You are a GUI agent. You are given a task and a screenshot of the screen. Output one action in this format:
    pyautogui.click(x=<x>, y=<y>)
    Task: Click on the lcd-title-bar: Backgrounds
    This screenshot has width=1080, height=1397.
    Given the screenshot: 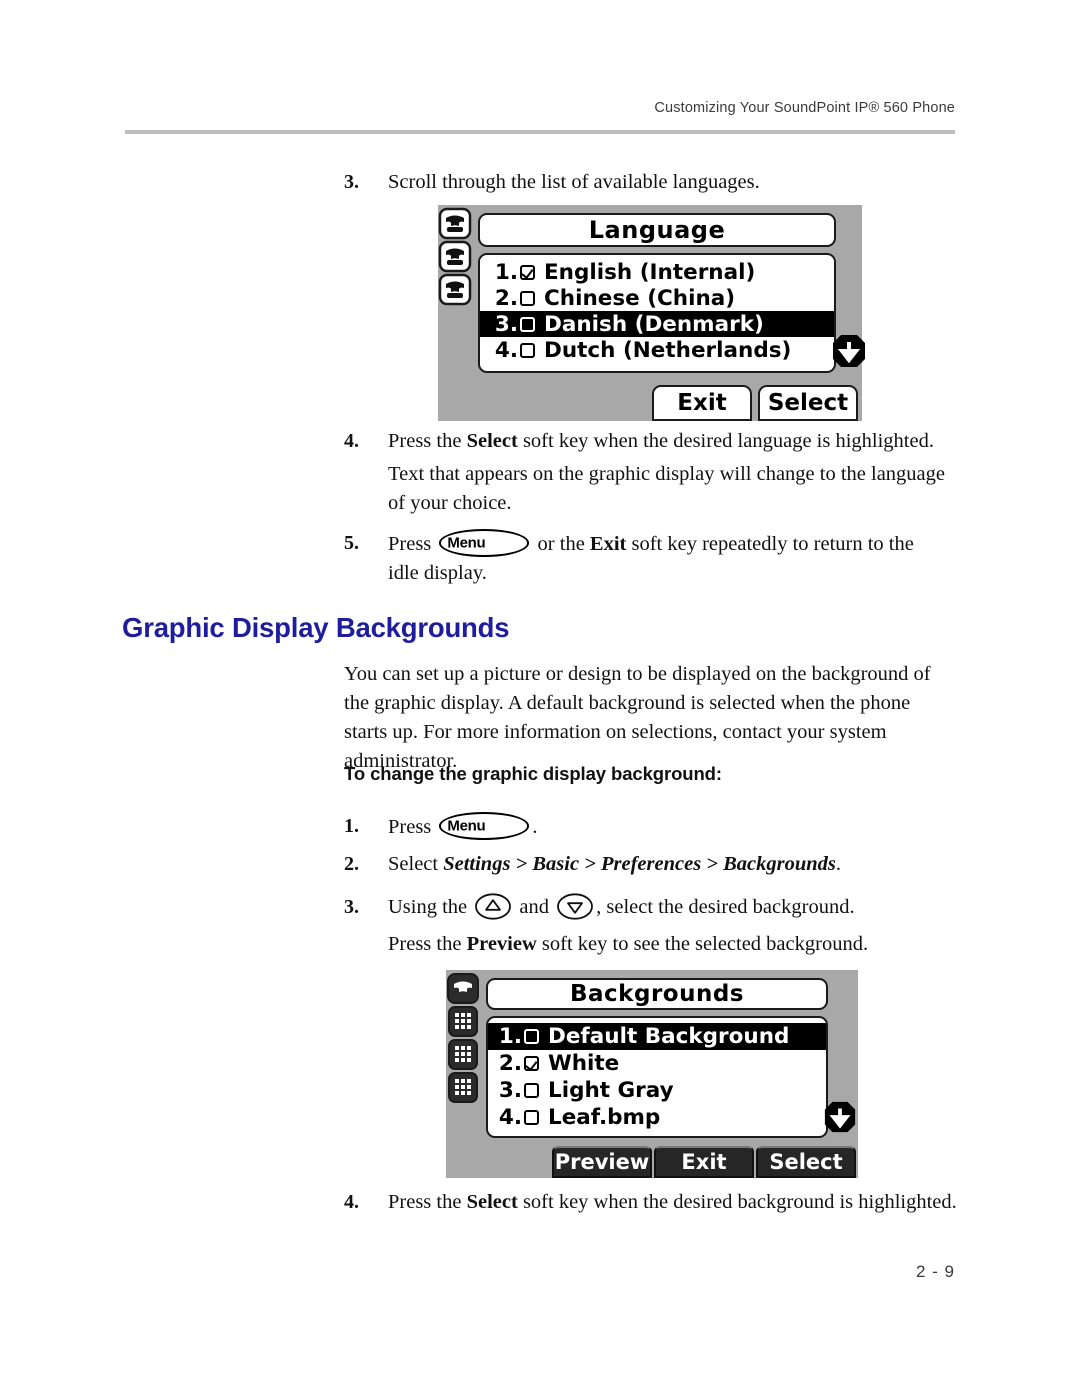 What is the action you would take?
    pyautogui.click(x=657, y=994)
    